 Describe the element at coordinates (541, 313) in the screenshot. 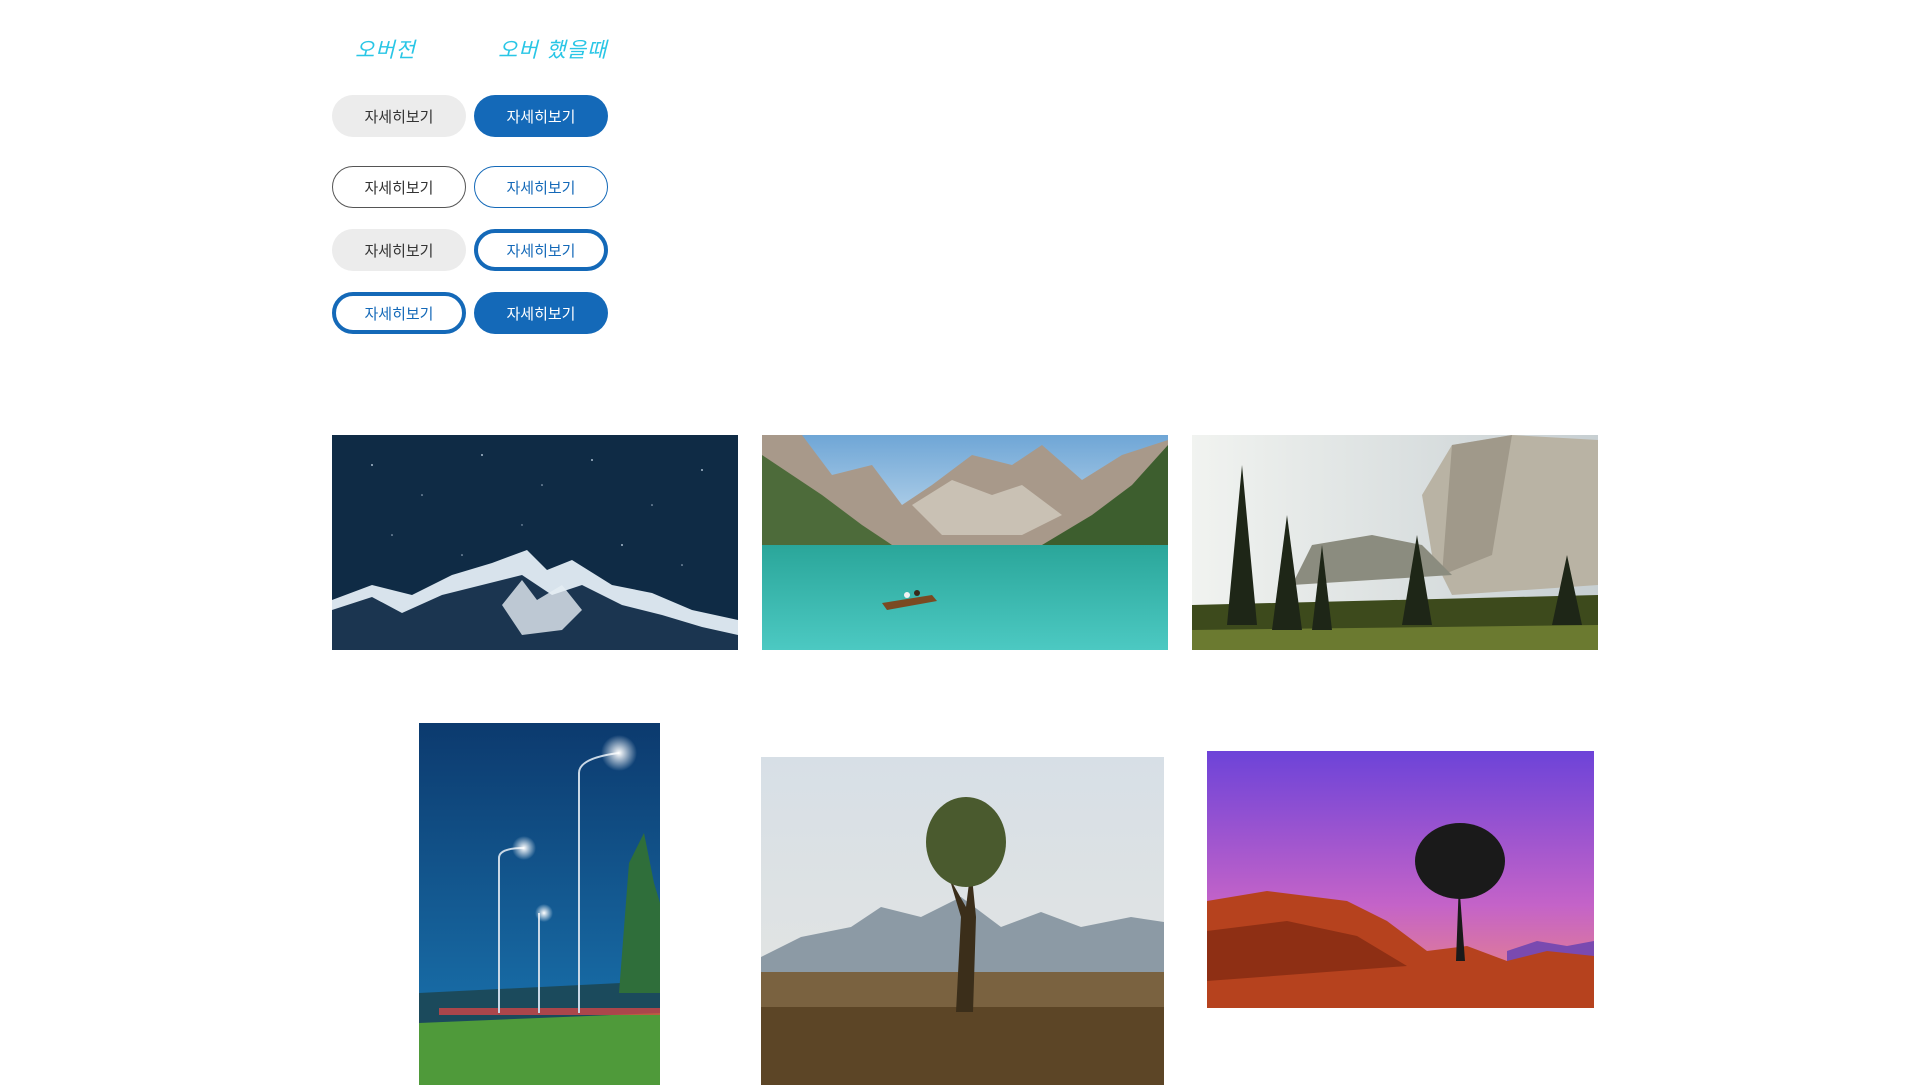

I see `detail-button-blue-hover-2: 자세히보기` at that location.